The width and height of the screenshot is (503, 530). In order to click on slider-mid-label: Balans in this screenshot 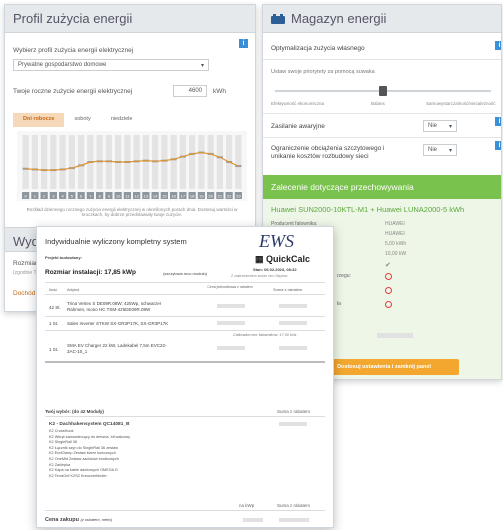, I will do `click(378, 103)`.